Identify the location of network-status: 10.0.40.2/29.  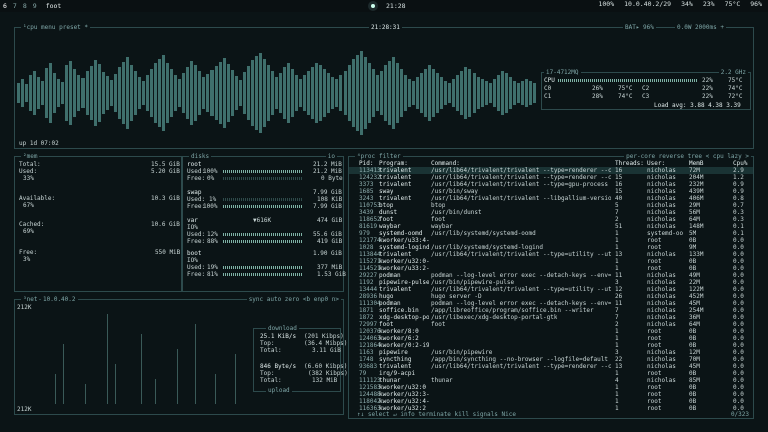
(647, 4).